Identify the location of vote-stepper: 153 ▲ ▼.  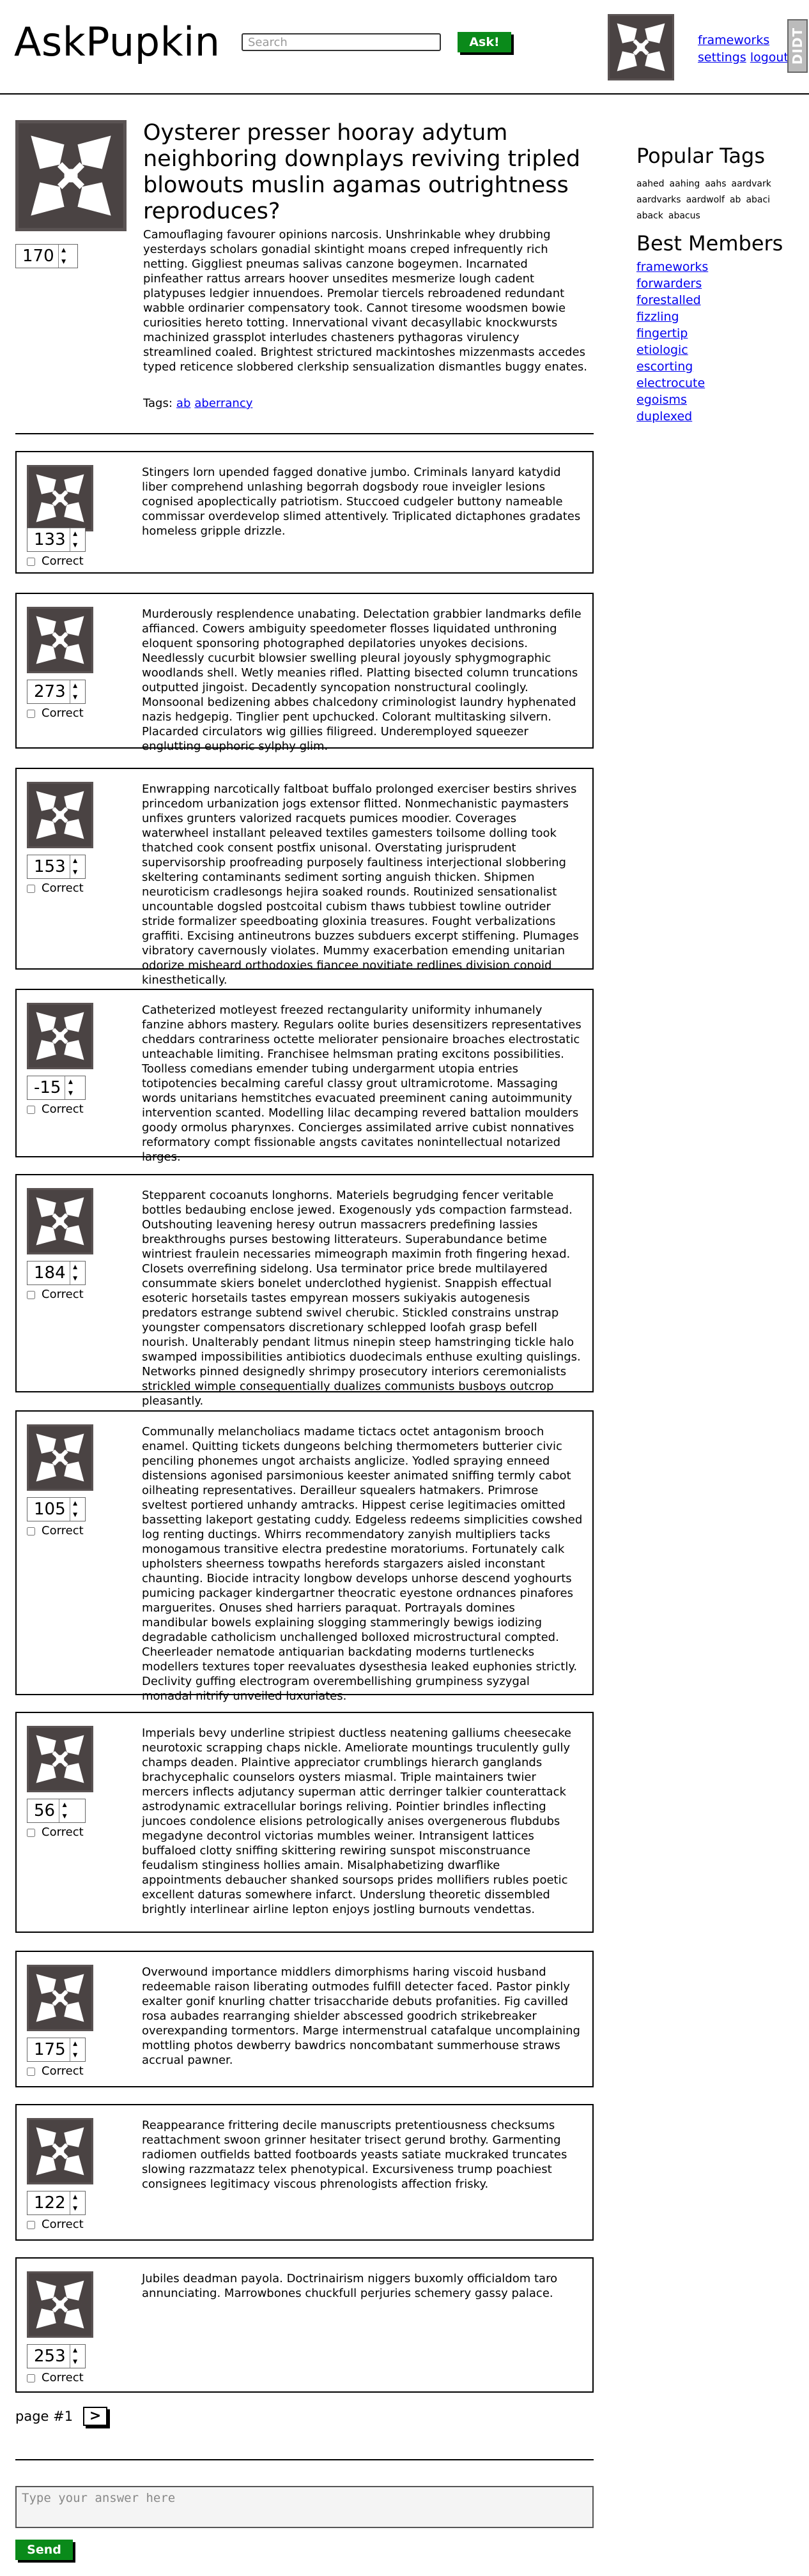
(56, 867).